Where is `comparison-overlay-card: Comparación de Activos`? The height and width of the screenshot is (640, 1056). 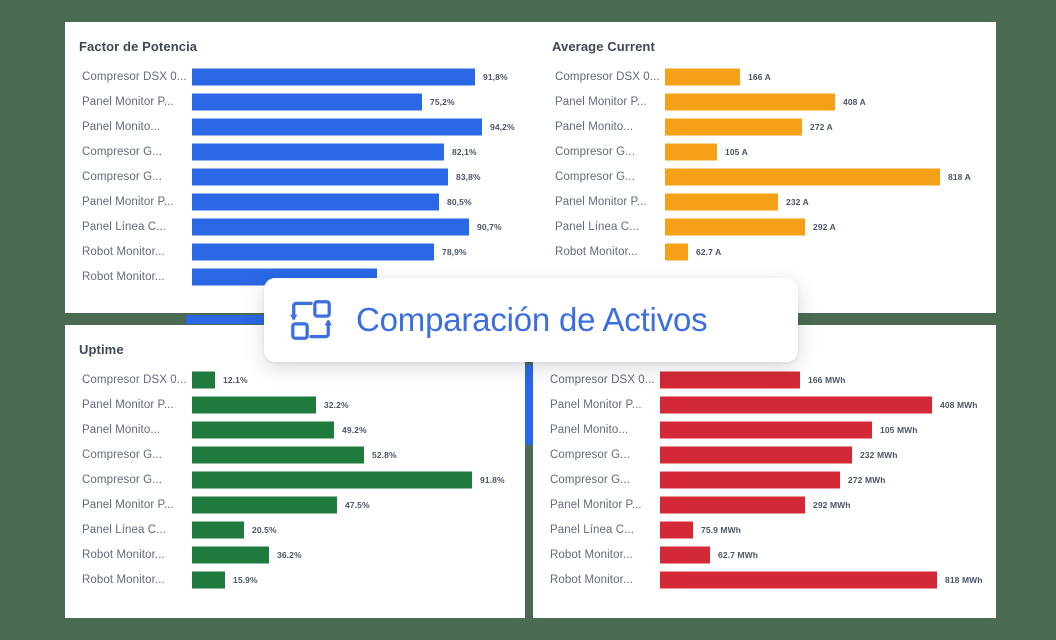 comparison-overlay-card: Comparación de Activos is located at coordinates (531, 320).